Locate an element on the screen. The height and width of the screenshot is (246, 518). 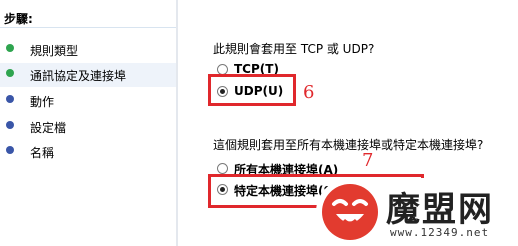
step-label: 設定檔 is located at coordinates (48, 128).